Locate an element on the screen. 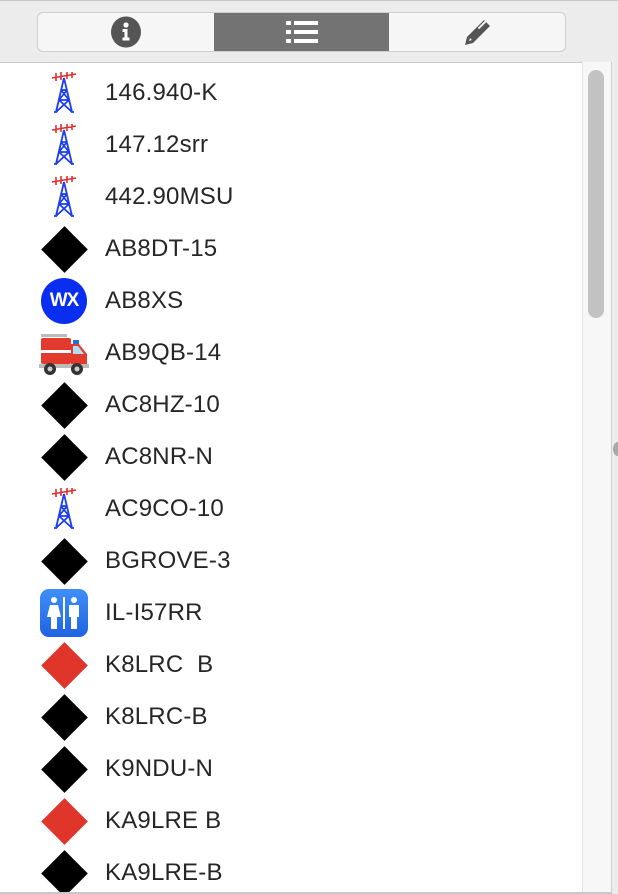  station-callsign: K8LRC B is located at coordinates (159, 664).